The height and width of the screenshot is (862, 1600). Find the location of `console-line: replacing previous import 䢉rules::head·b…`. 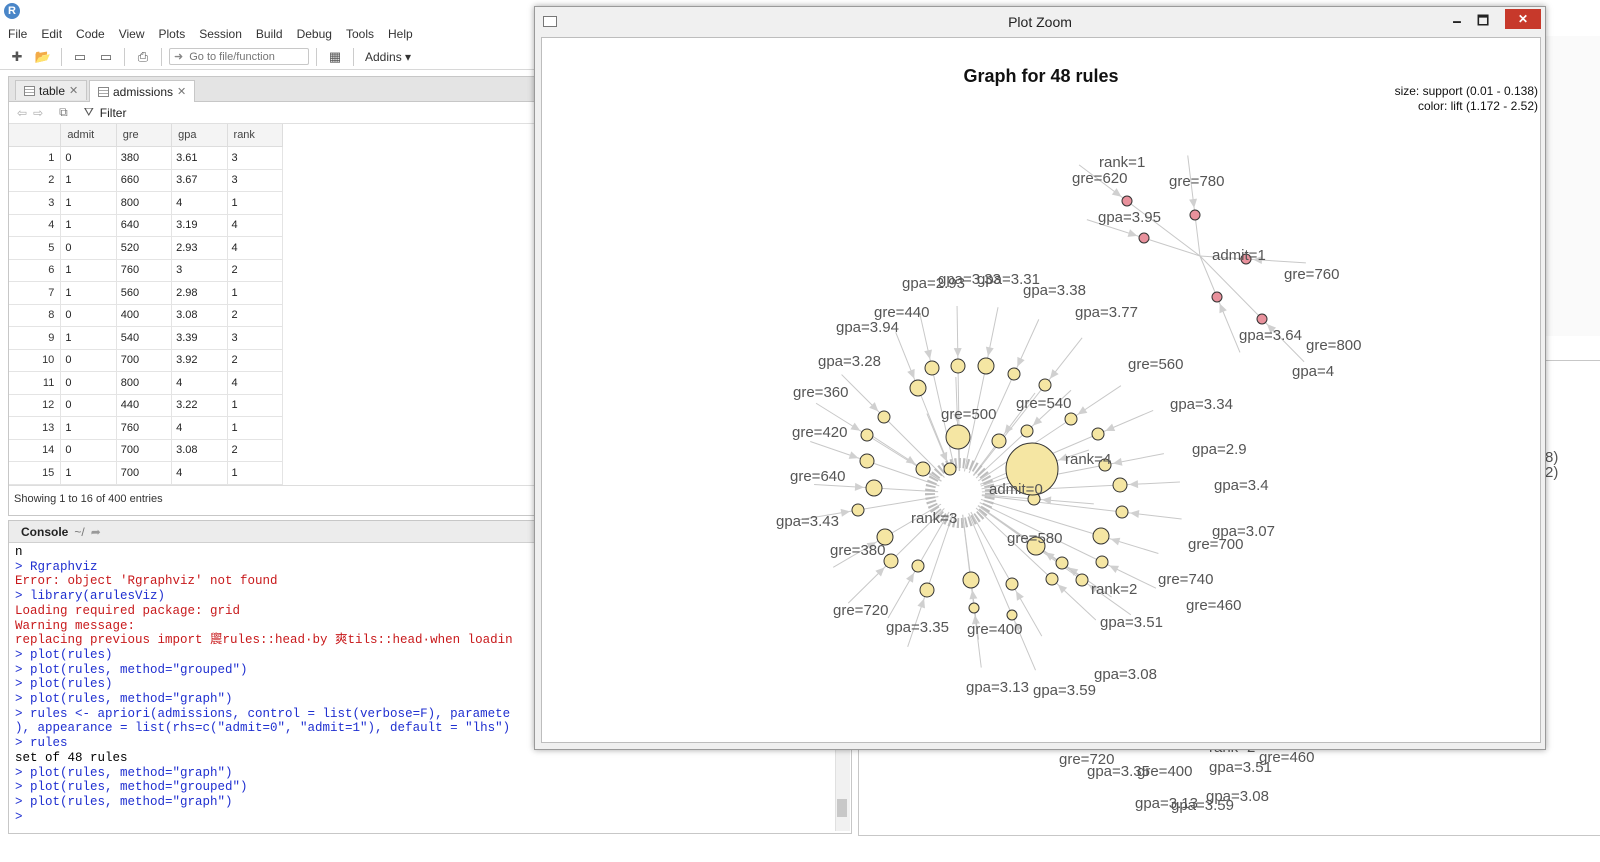

console-line: replacing previous import 䢉rules::head·b… is located at coordinates (264, 640).